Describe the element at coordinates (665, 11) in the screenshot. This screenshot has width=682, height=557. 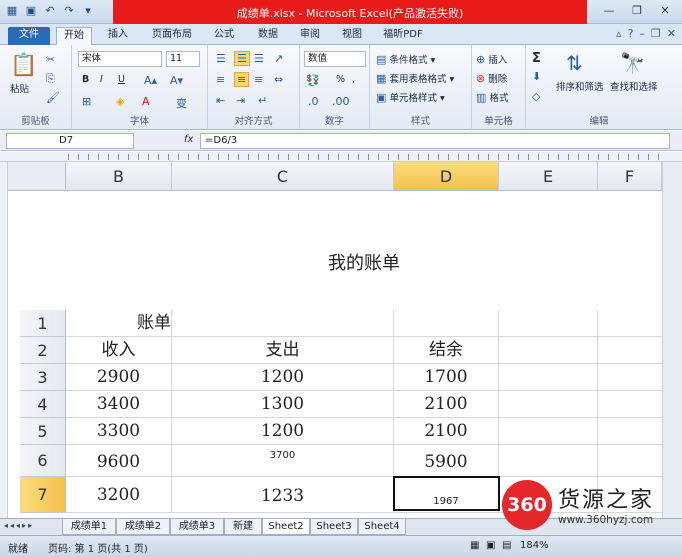
I see `close-icon: ✕` at that location.